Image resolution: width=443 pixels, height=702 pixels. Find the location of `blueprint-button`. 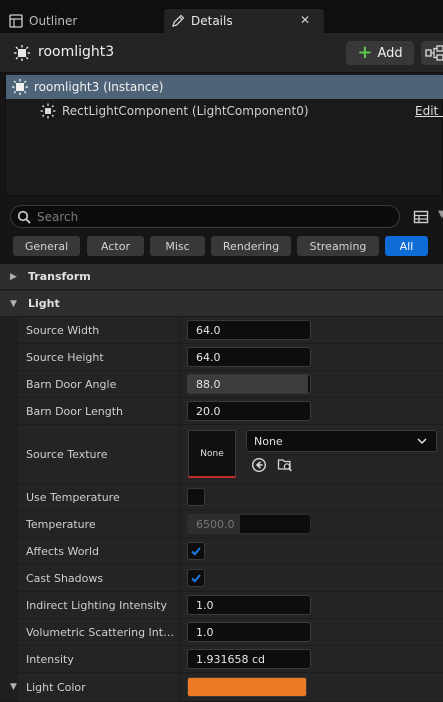

blueprint-button is located at coordinates (432, 53).